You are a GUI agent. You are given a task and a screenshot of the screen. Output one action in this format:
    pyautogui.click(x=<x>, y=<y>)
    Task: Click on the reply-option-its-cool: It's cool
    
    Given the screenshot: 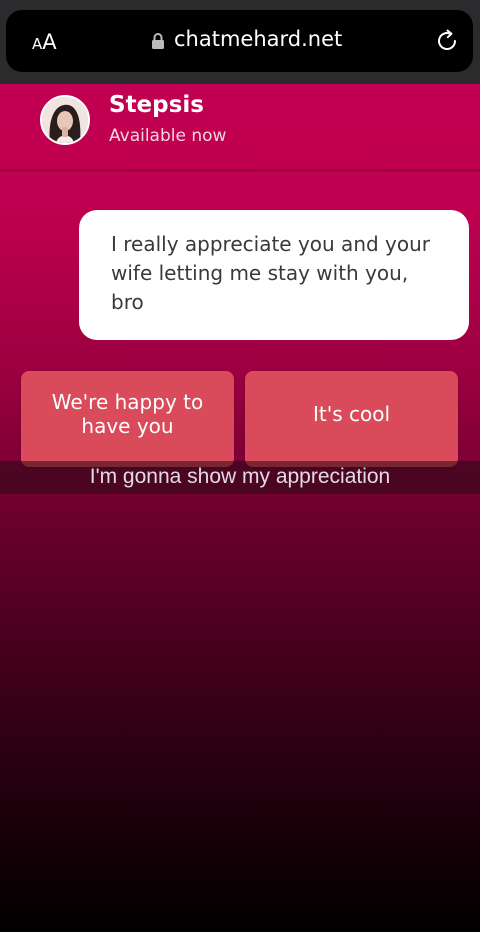 What is the action you would take?
    pyautogui.click(x=351, y=419)
    